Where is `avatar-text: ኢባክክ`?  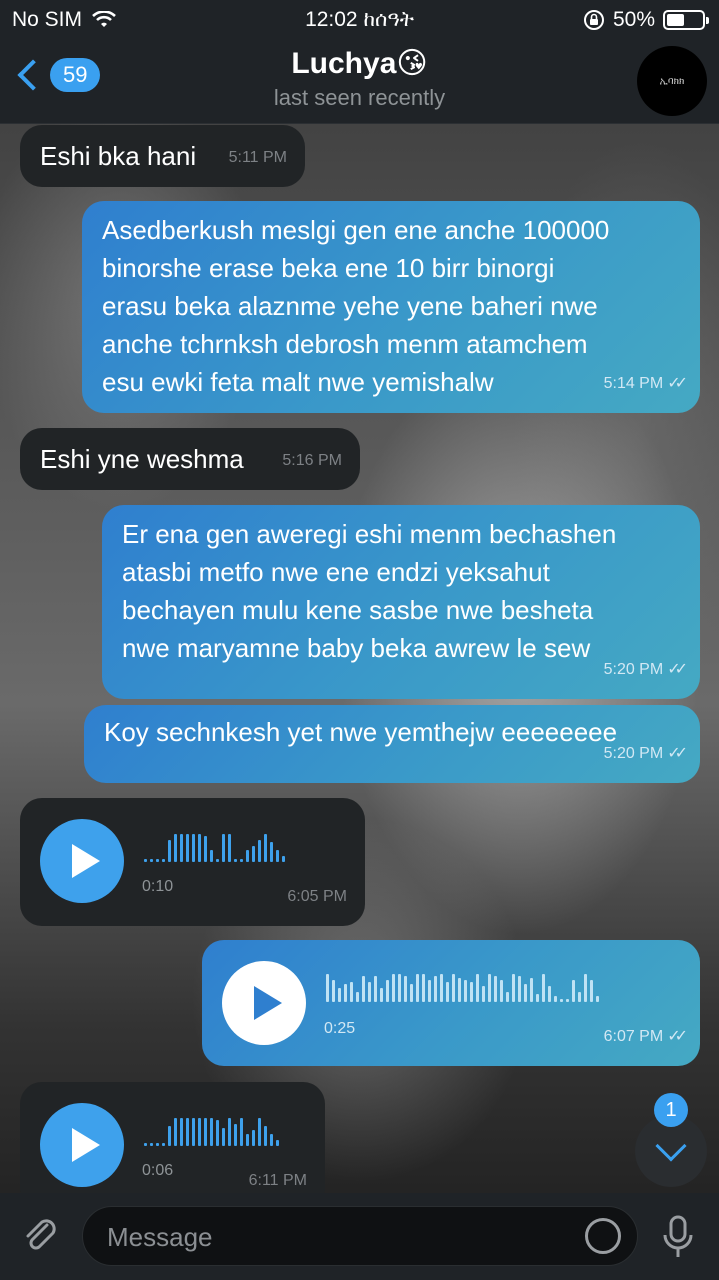
avatar-text: ኢባክክ is located at coordinates (672, 81).